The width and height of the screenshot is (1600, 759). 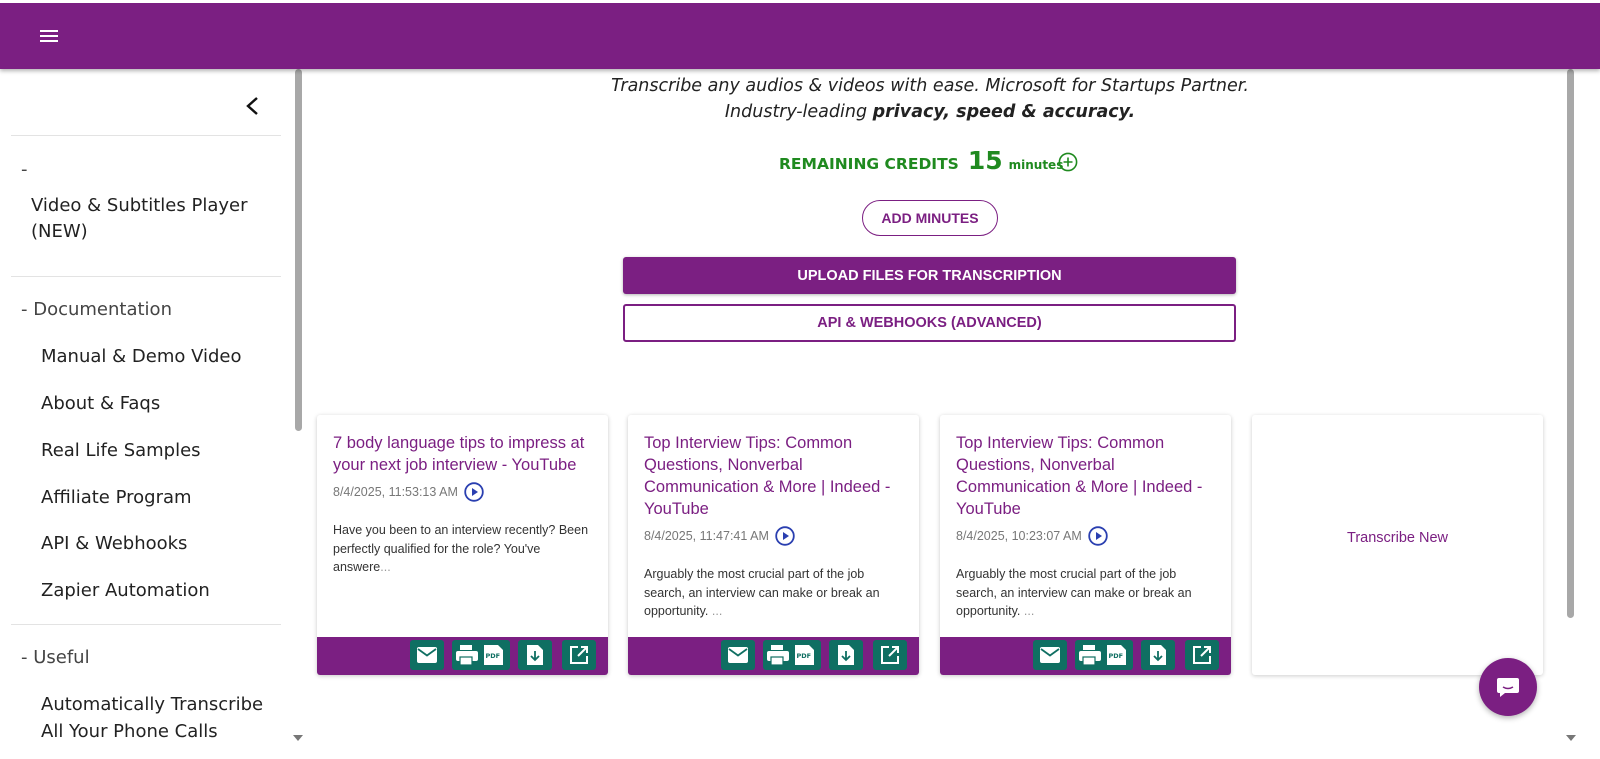 What do you see at coordinates (985, 160) in the screenshot?
I see `credits-value: 15` at bounding box center [985, 160].